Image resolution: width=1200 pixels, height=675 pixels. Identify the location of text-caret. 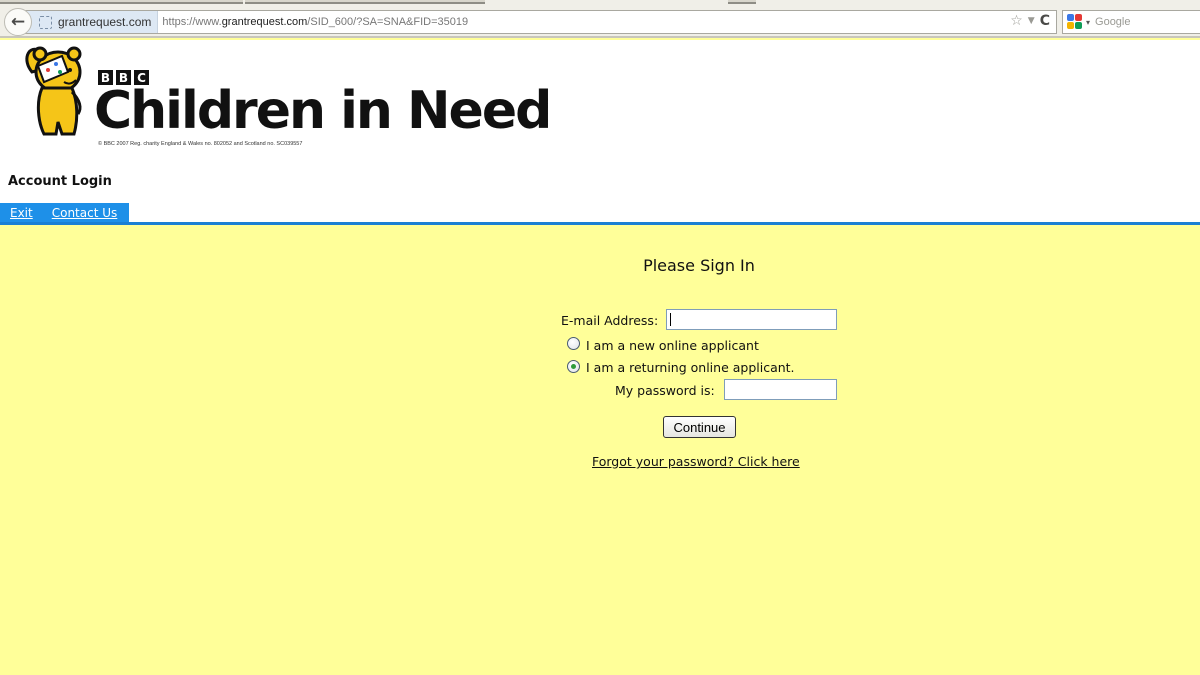
(670, 319).